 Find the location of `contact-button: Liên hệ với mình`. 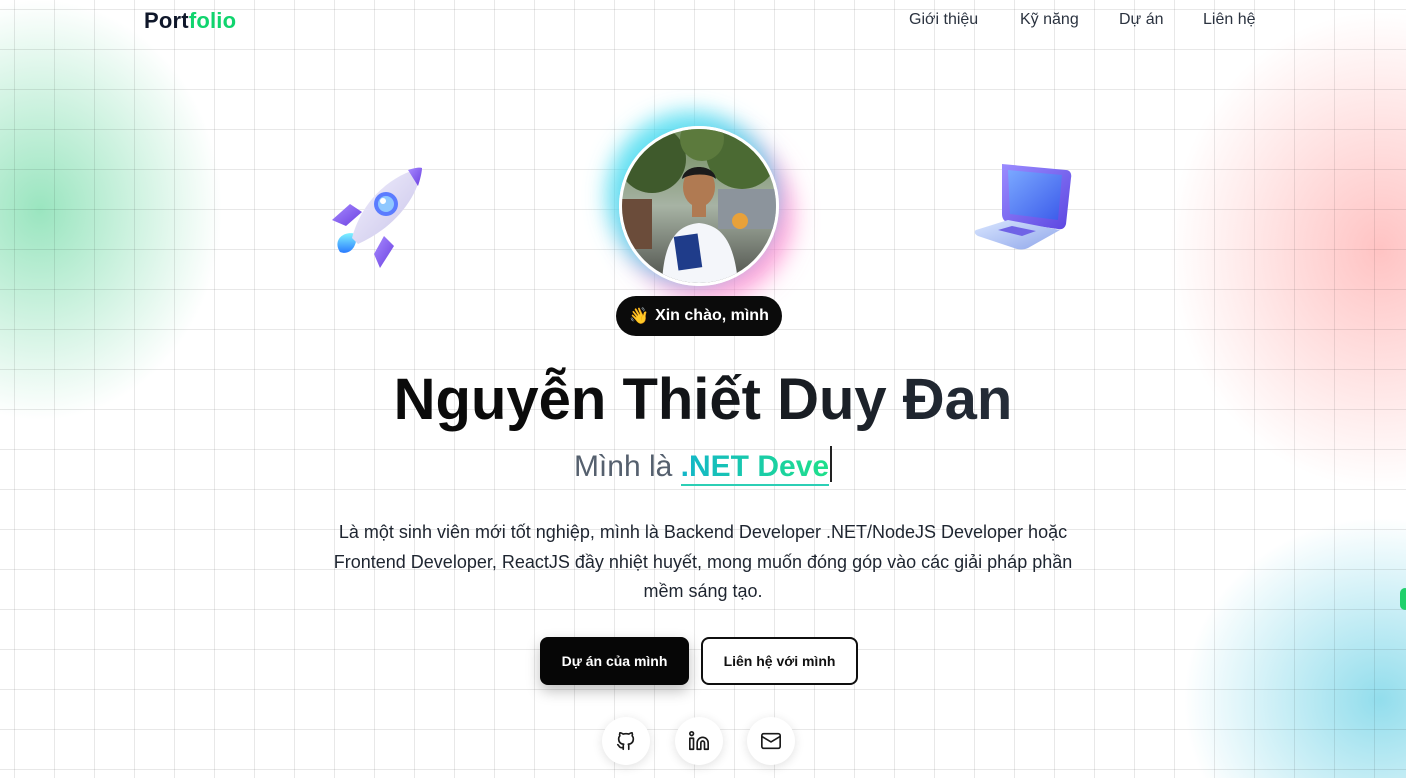

contact-button: Liên hệ với mình is located at coordinates (779, 661).